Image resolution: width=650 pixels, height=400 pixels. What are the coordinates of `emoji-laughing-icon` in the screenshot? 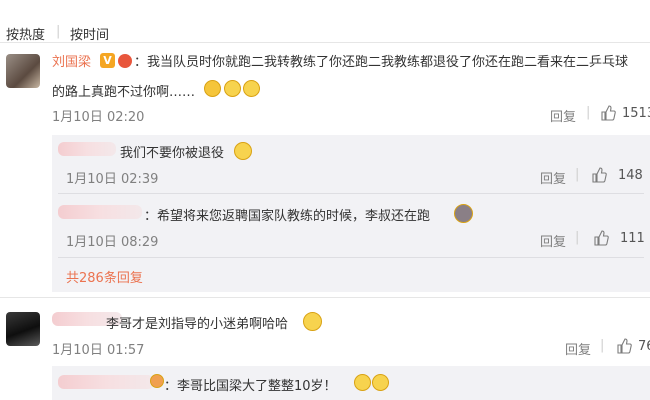 It's located at (312, 321).